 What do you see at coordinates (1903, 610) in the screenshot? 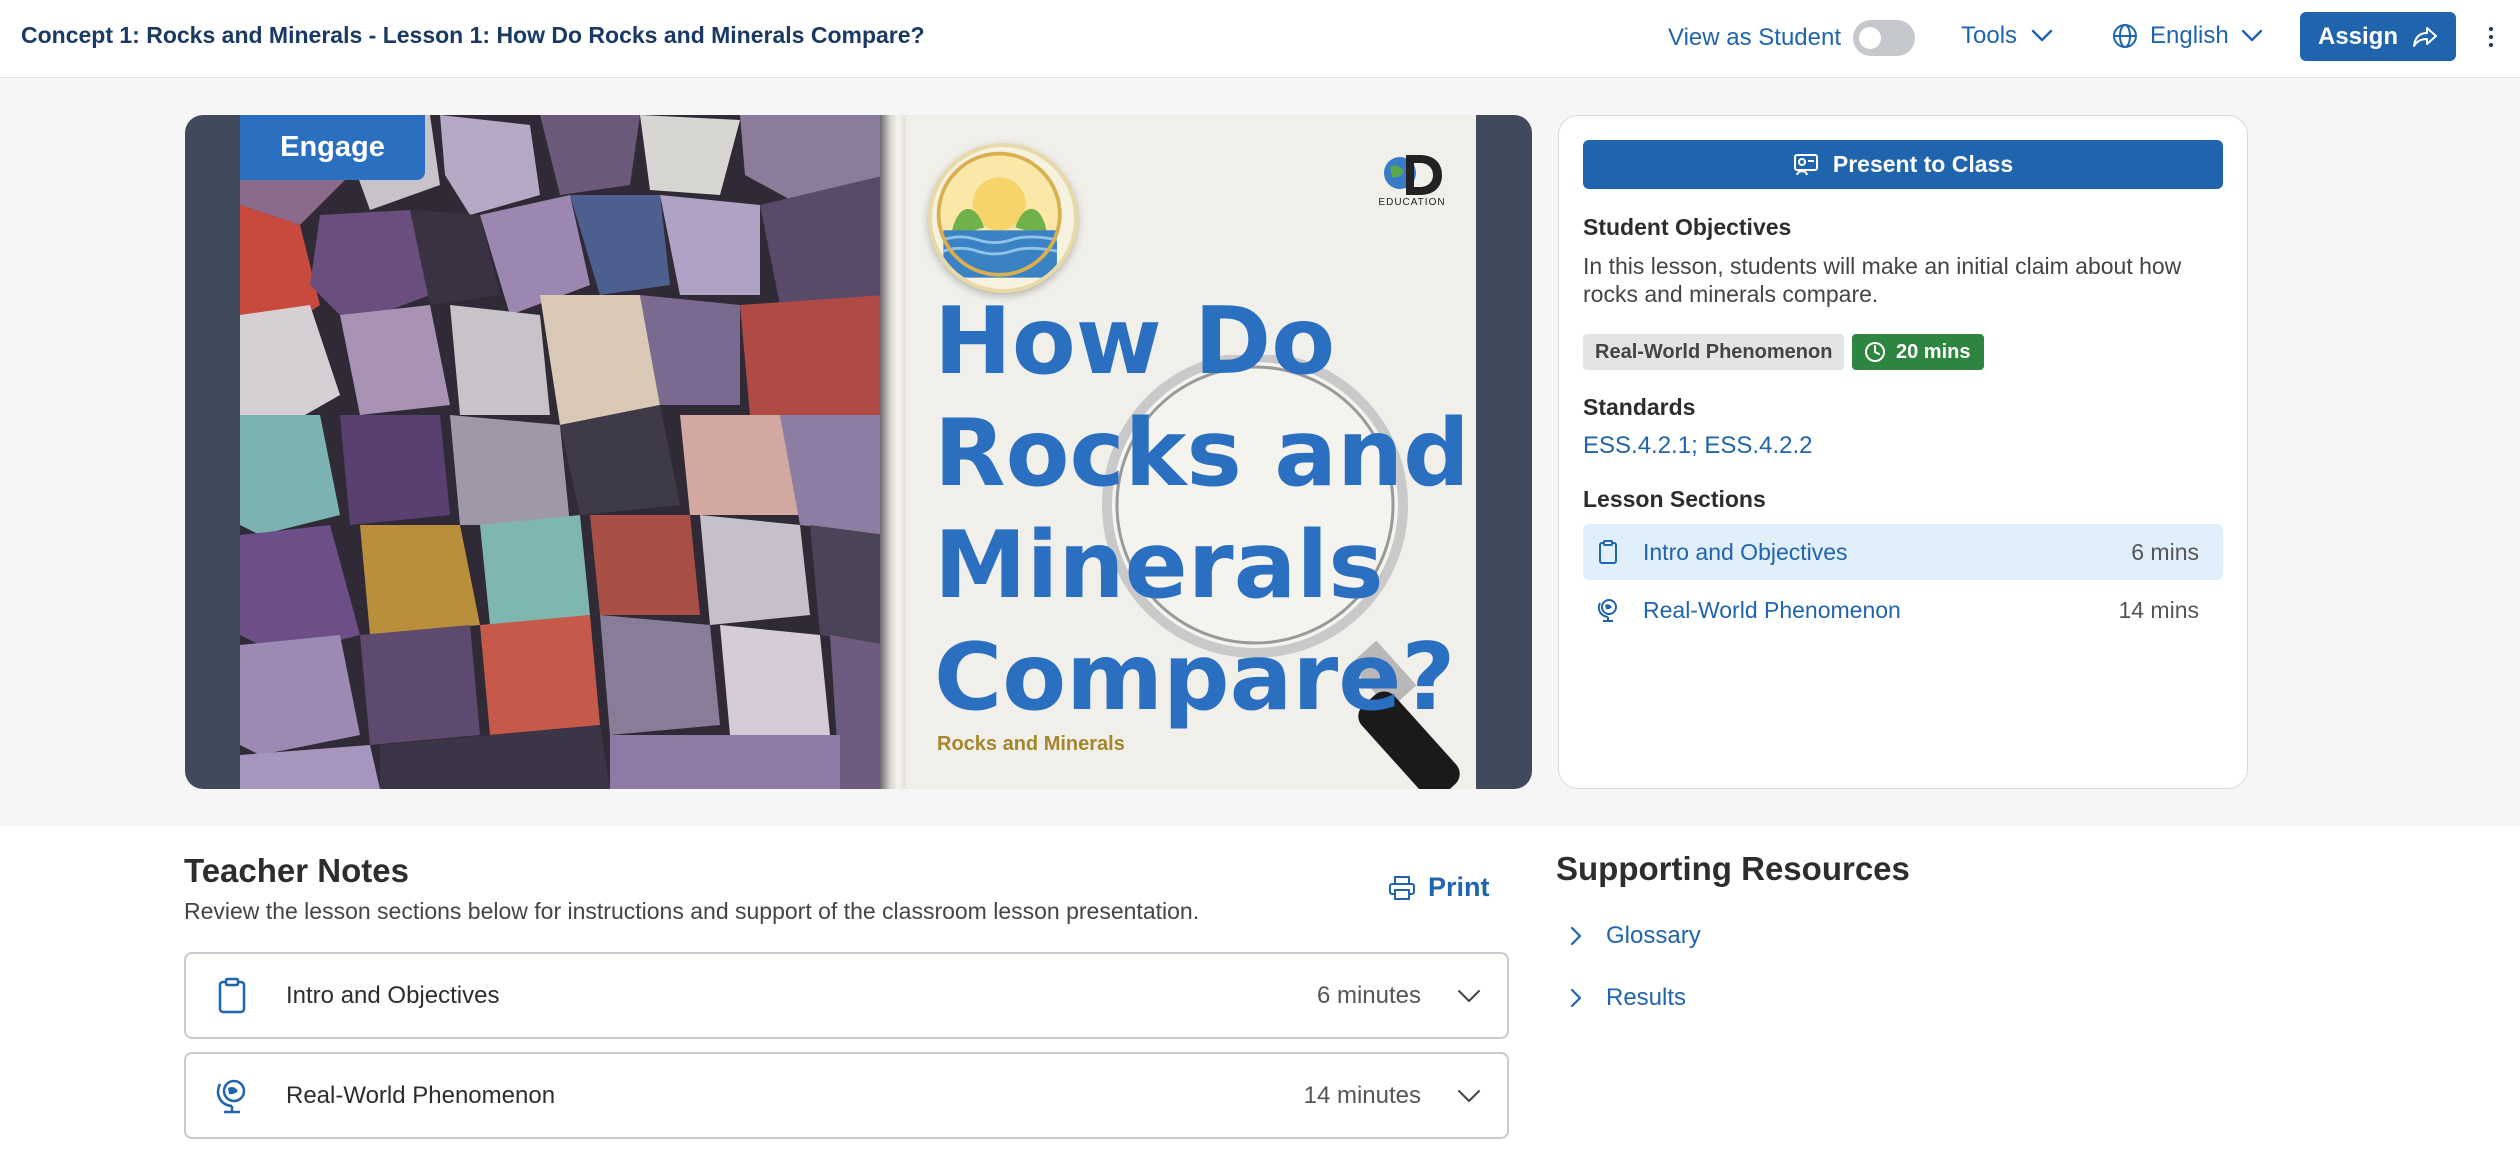
I see `lesson-section-phenomenon: Real-World Phenomenon 14 mins` at bounding box center [1903, 610].